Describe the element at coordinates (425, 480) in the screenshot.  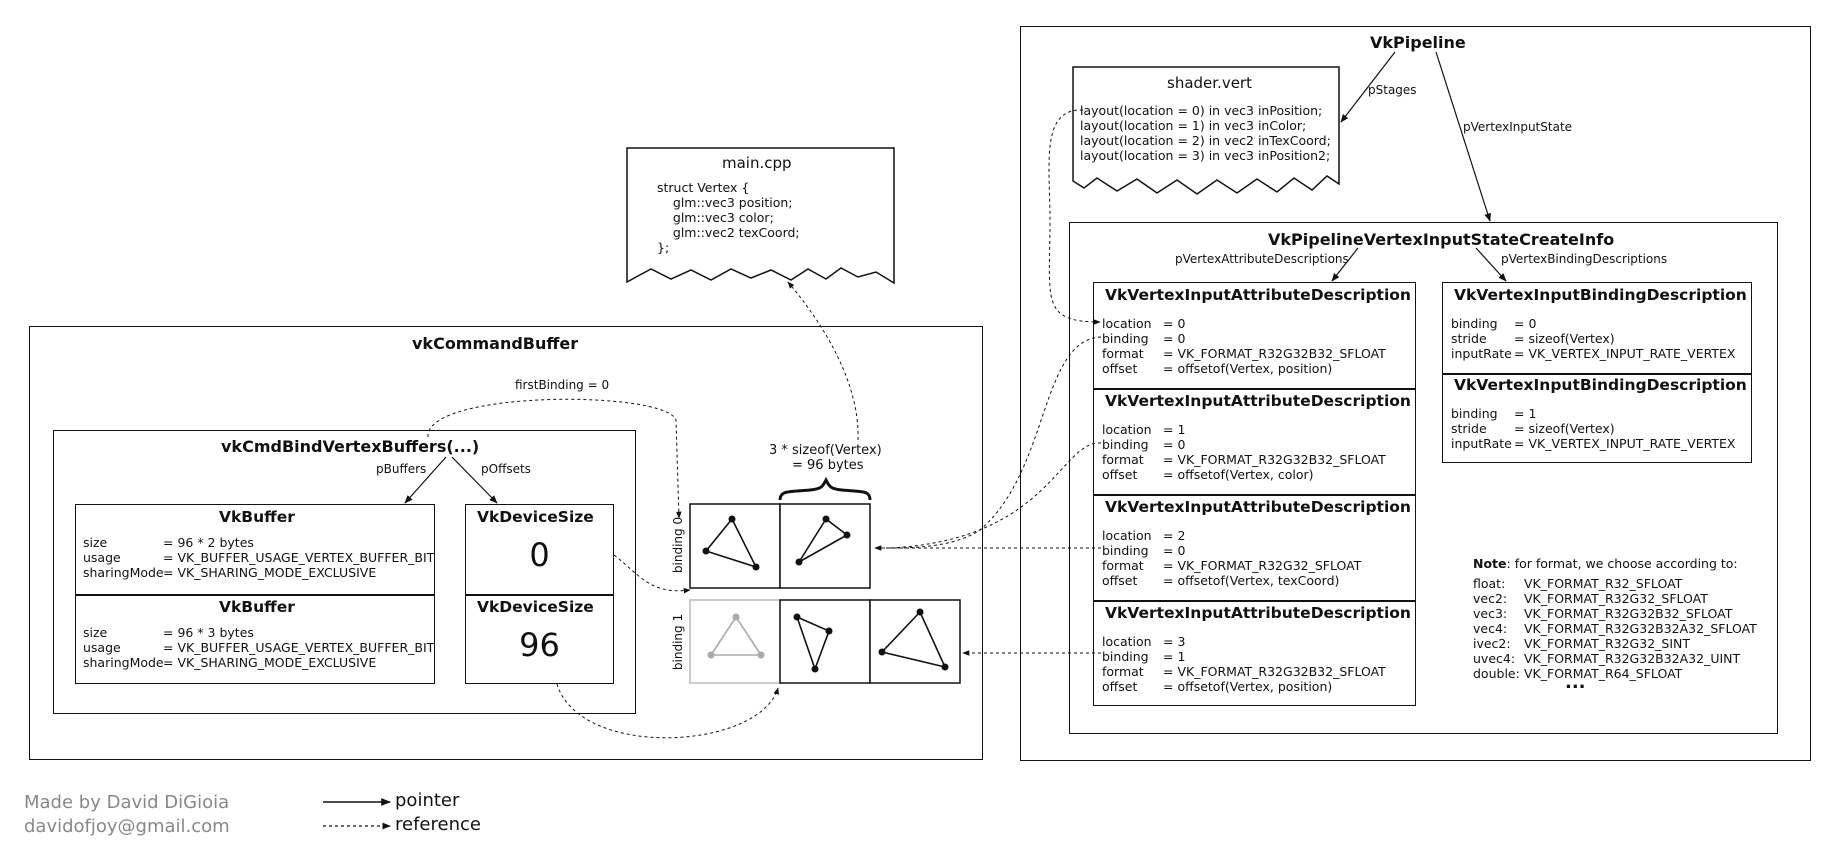
I see `p-buffers-arrow` at that location.